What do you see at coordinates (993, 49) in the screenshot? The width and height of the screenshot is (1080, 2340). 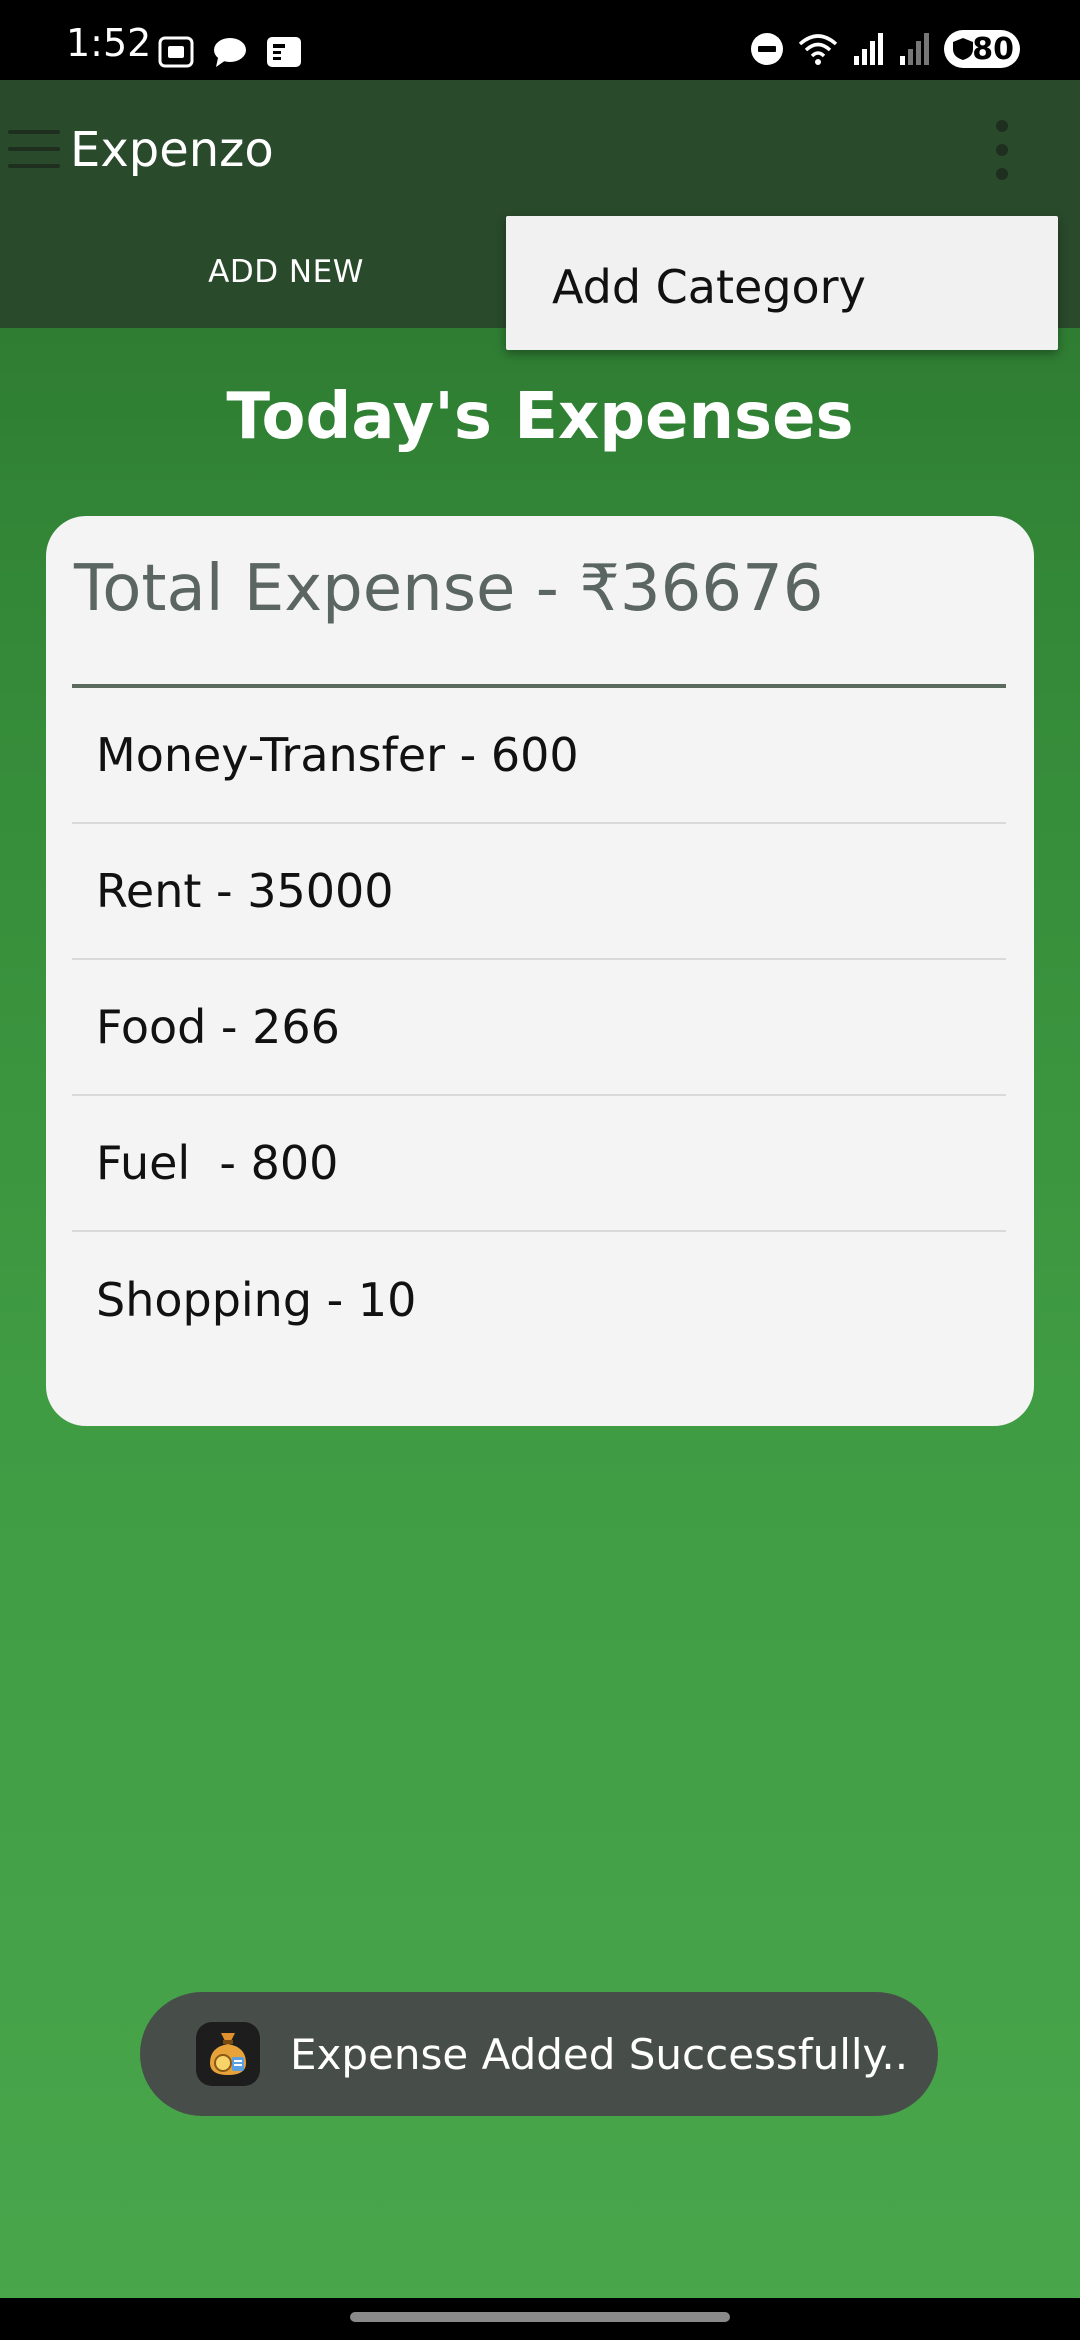 I see `battery-level: 80` at bounding box center [993, 49].